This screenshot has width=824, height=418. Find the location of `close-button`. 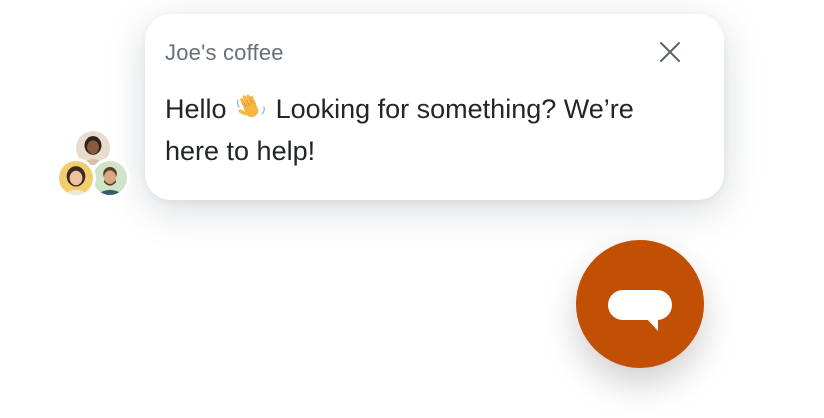

close-button is located at coordinates (670, 52).